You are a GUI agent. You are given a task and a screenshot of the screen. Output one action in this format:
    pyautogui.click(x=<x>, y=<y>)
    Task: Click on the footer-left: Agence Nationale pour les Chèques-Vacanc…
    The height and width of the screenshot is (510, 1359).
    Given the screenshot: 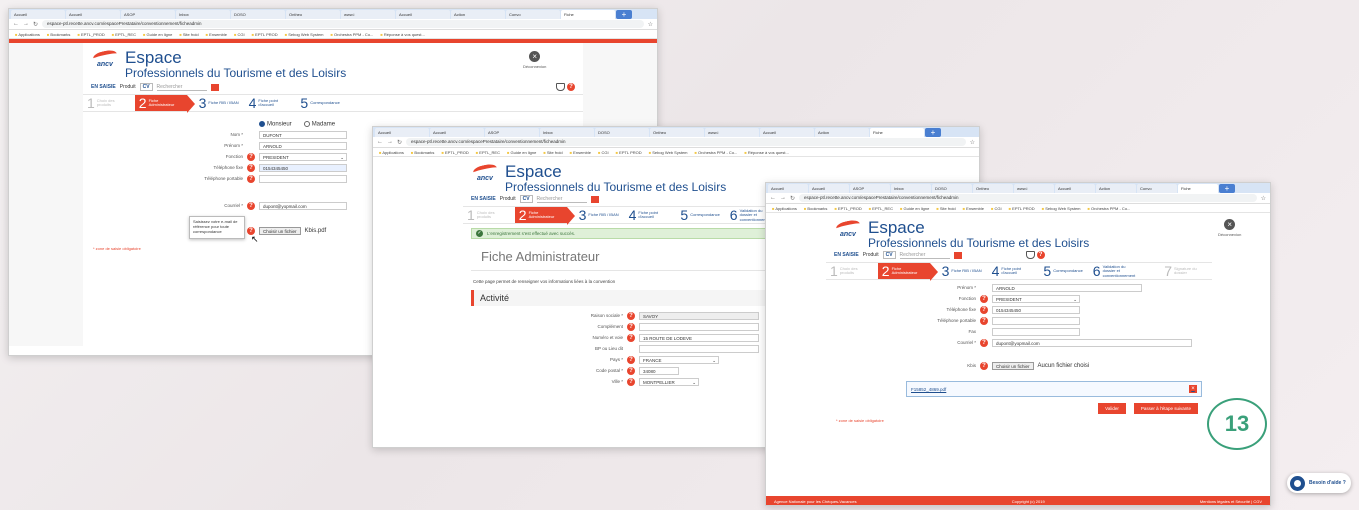 What is the action you would take?
    pyautogui.click(x=815, y=501)
    